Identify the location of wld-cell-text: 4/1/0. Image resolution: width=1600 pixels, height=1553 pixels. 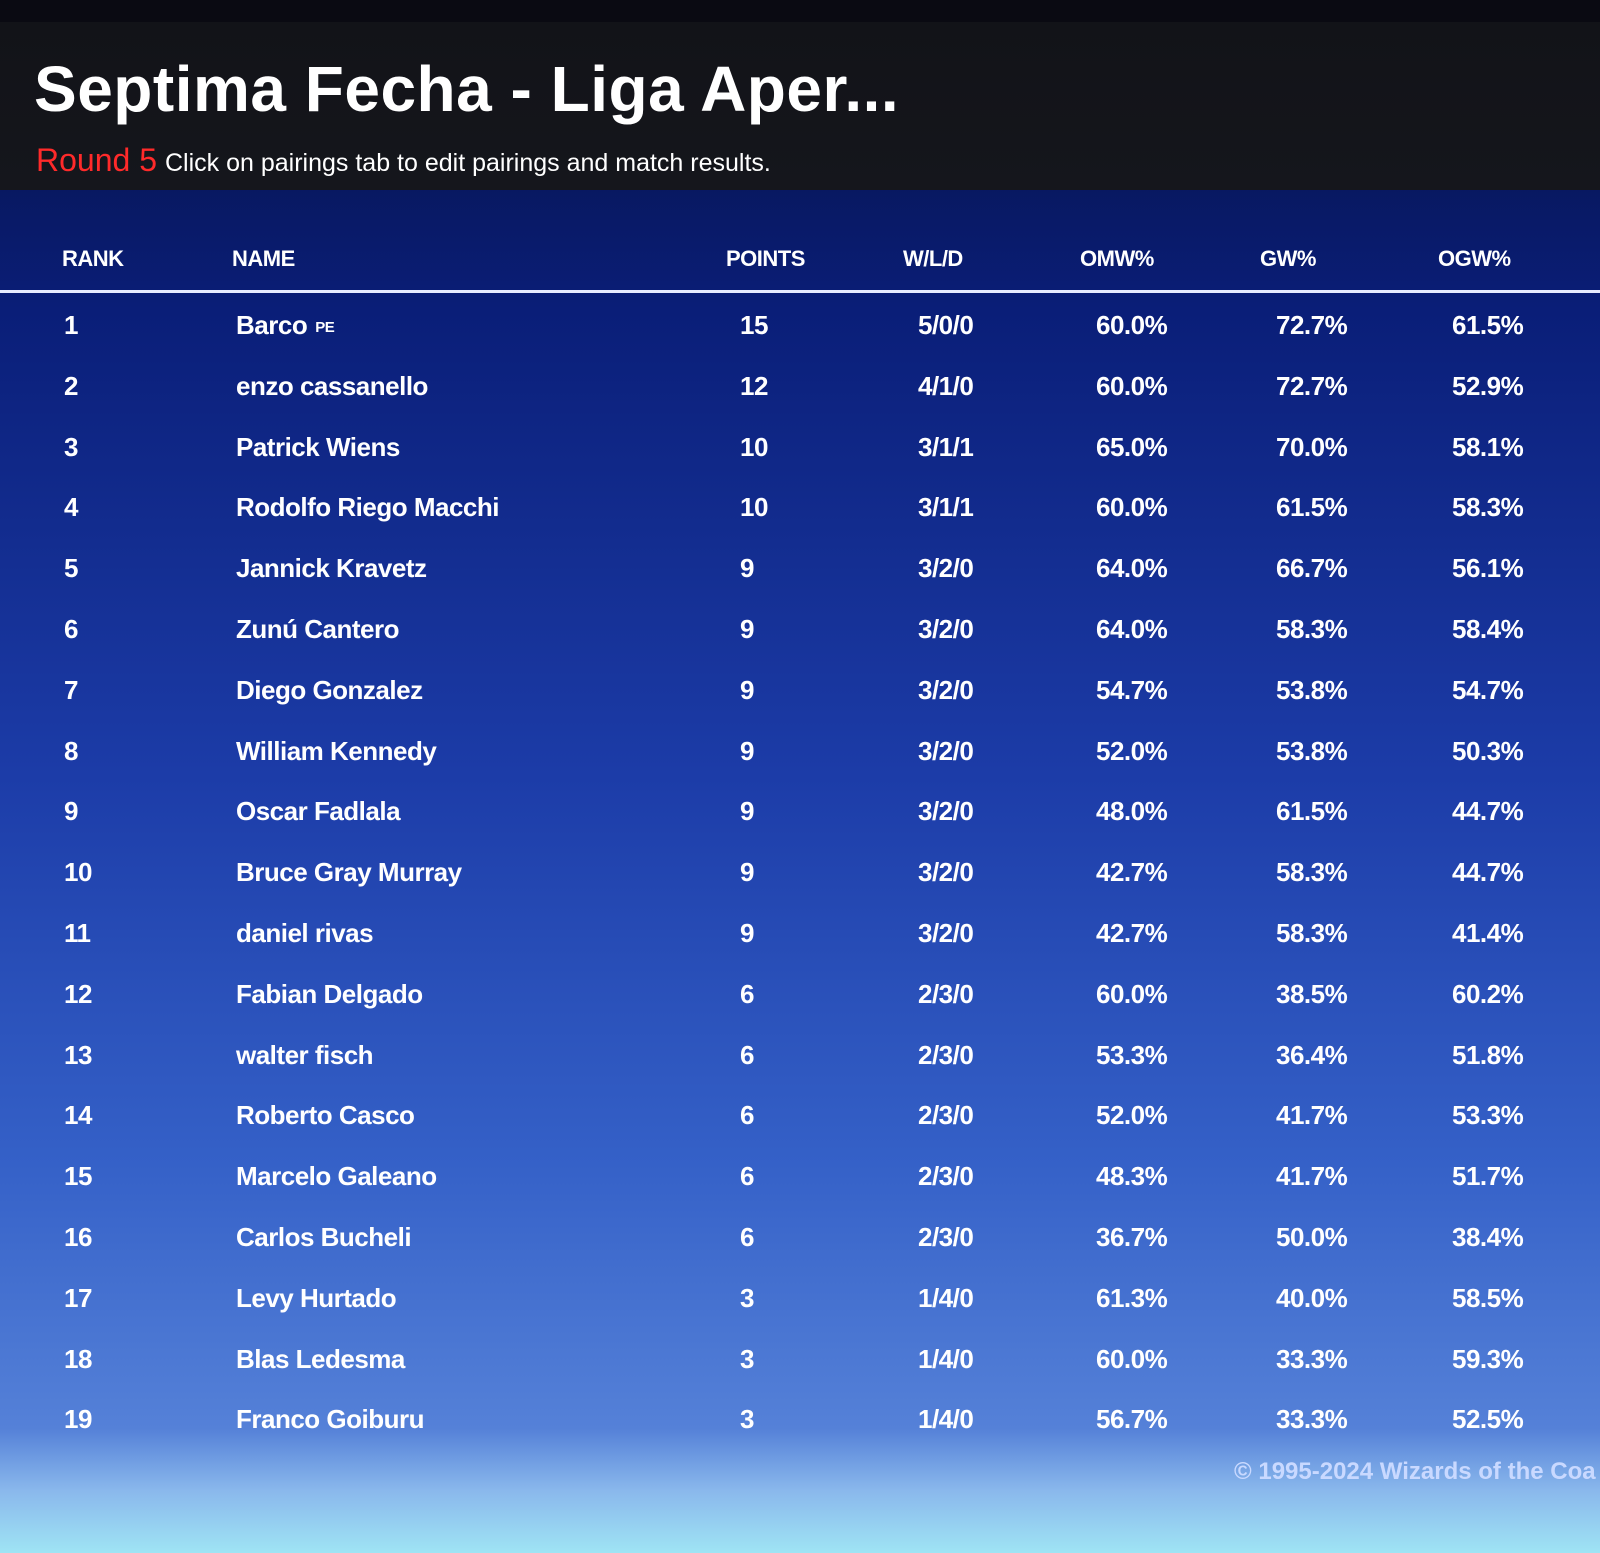
(946, 385).